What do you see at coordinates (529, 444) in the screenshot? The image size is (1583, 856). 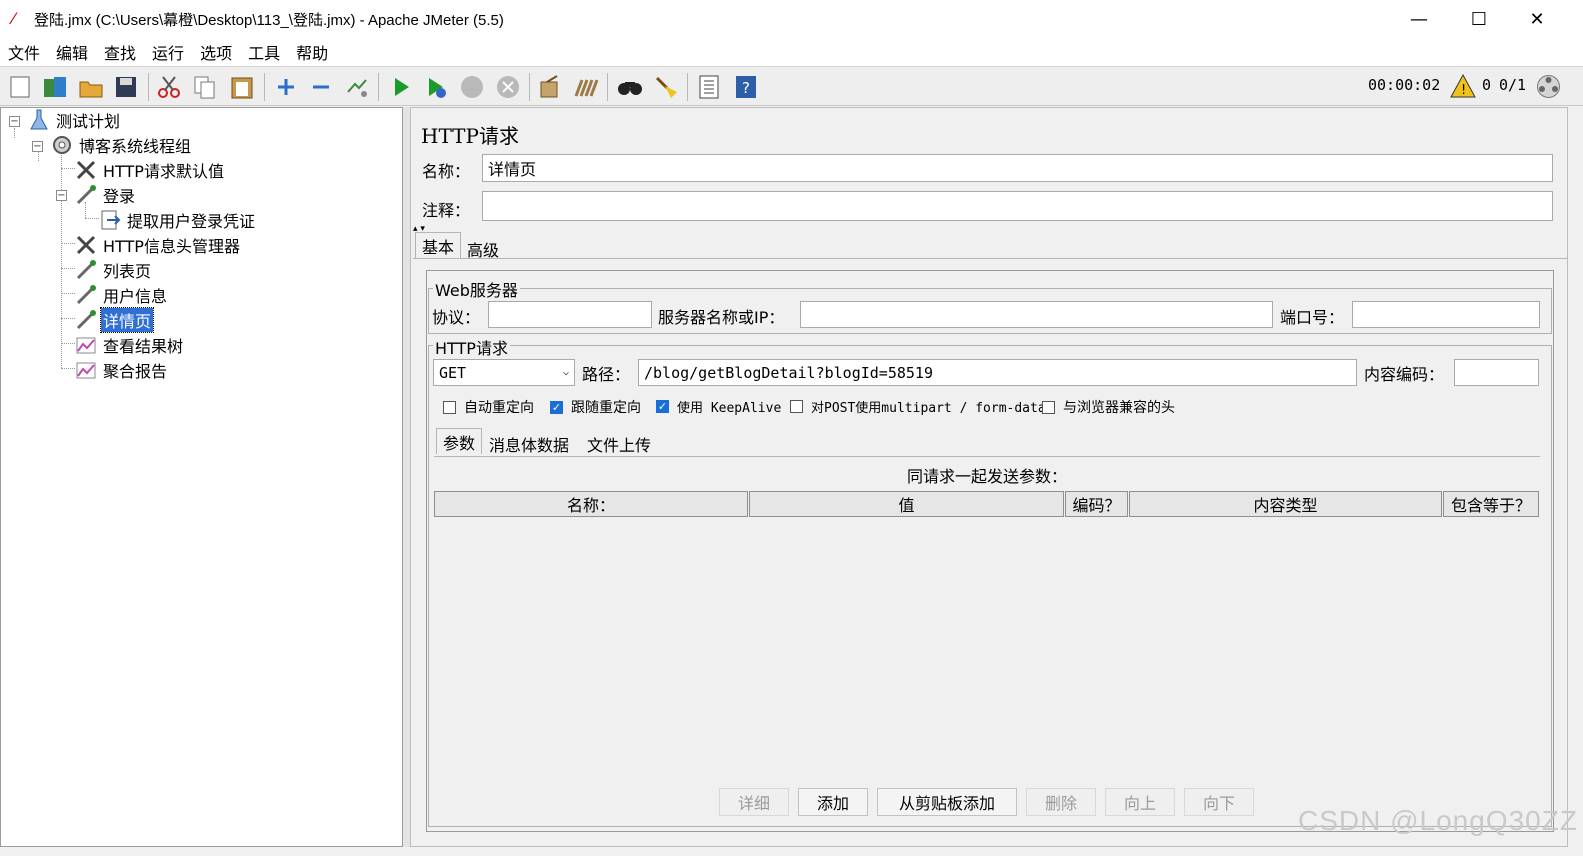 I see `tab-body-data: 消息体数据` at bounding box center [529, 444].